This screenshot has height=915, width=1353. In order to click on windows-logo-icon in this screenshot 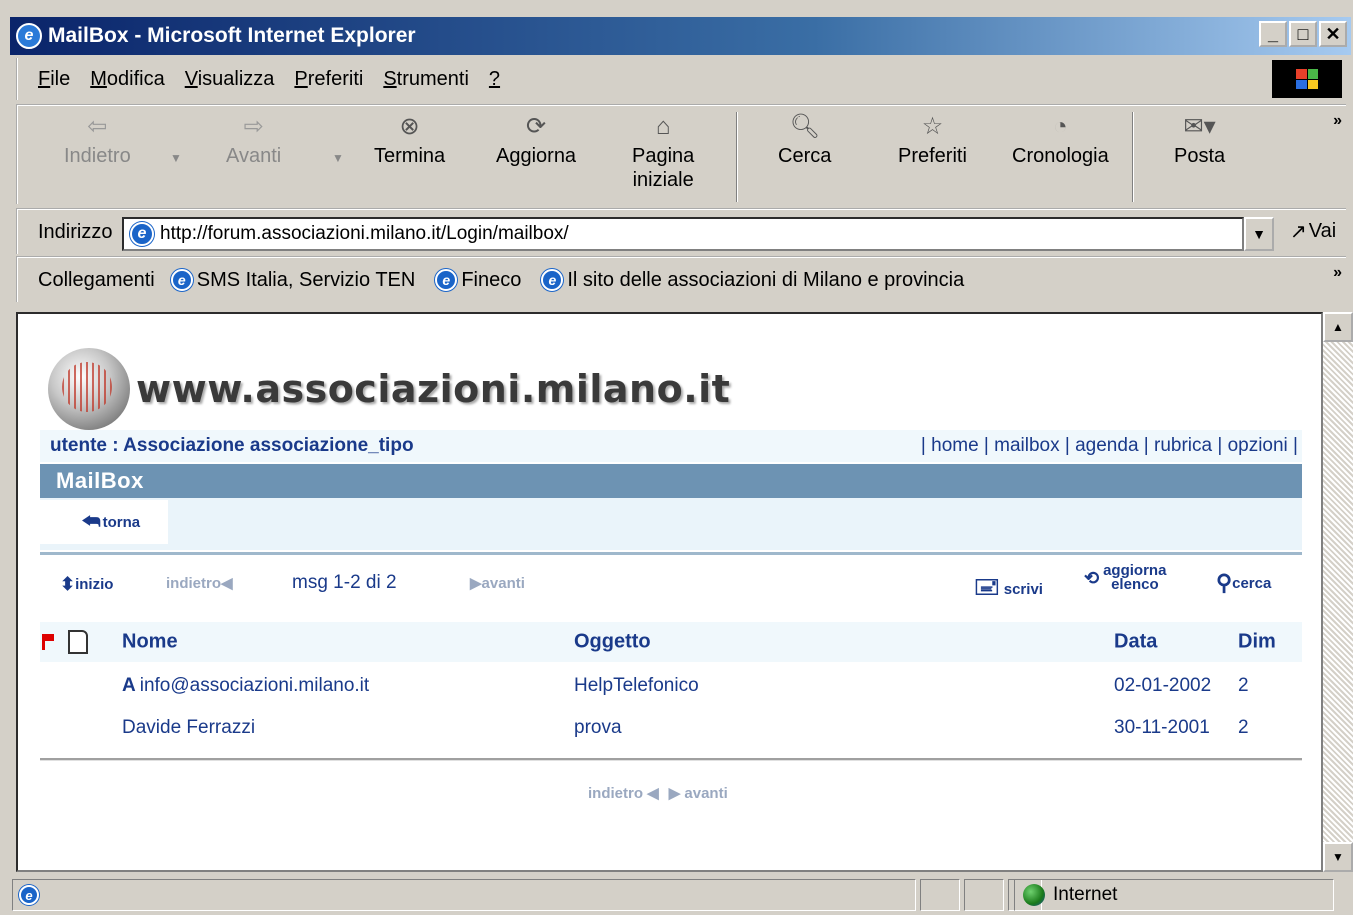, I will do `click(1307, 79)`.